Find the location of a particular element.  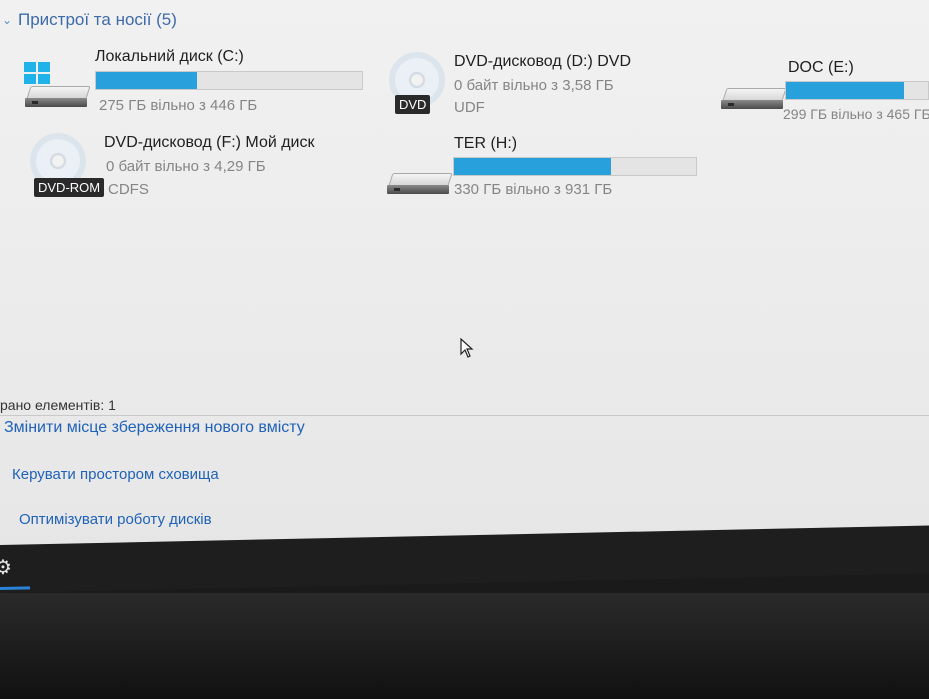

windows-logo-icon is located at coordinates (37, 73).